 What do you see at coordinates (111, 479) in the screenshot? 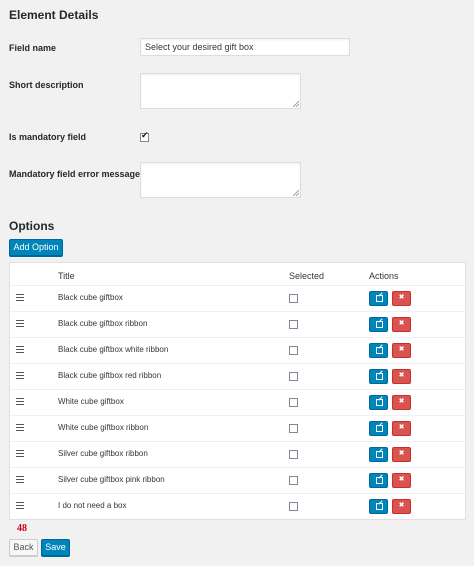
I see `option-title: Silver cube giftbox pink ribbon` at bounding box center [111, 479].